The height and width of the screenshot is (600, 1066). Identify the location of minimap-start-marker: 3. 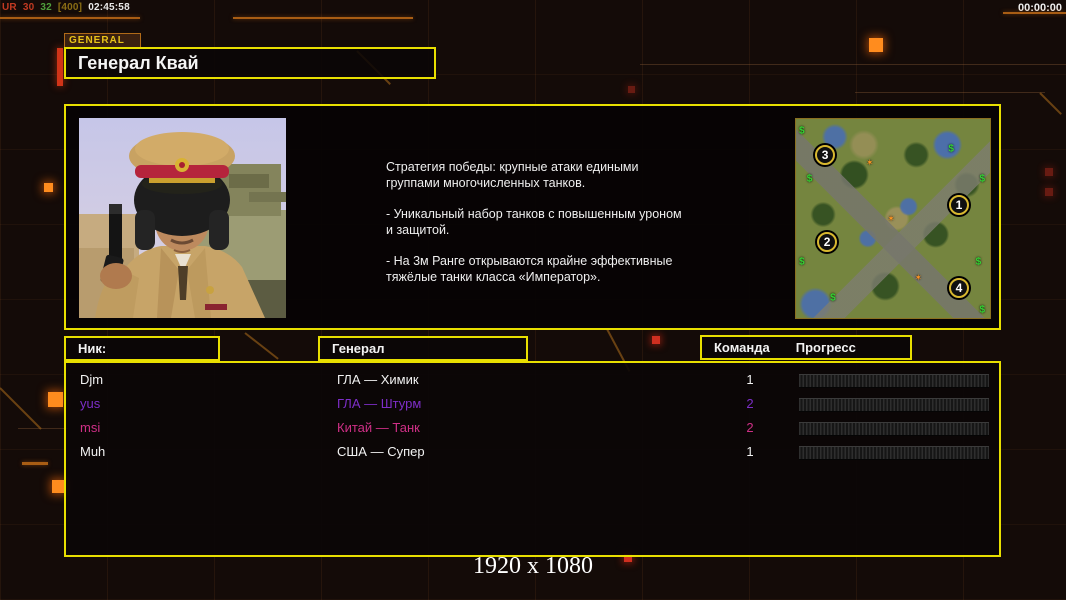
(825, 154).